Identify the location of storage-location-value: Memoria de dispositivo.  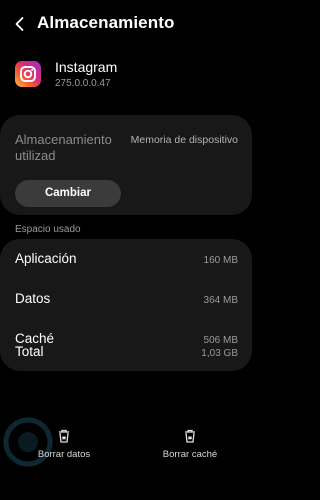
(184, 140).